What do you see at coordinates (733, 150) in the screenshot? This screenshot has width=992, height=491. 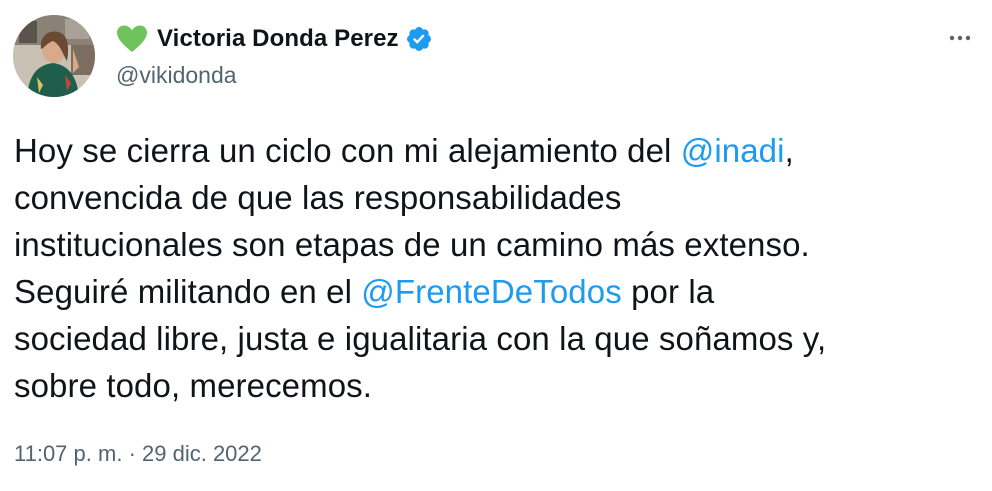 I see `mention-link-inadi: @inadi` at bounding box center [733, 150].